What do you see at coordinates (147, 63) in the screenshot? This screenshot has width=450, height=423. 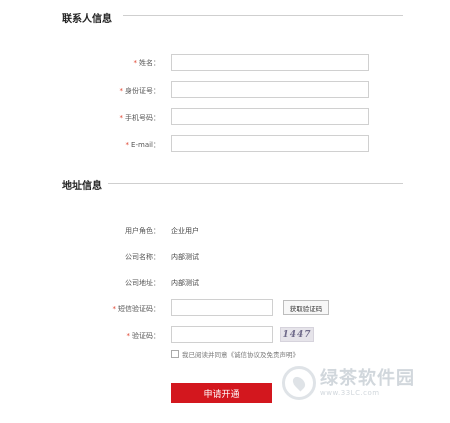 I see `name-label: * 姓名：` at bounding box center [147, 63].